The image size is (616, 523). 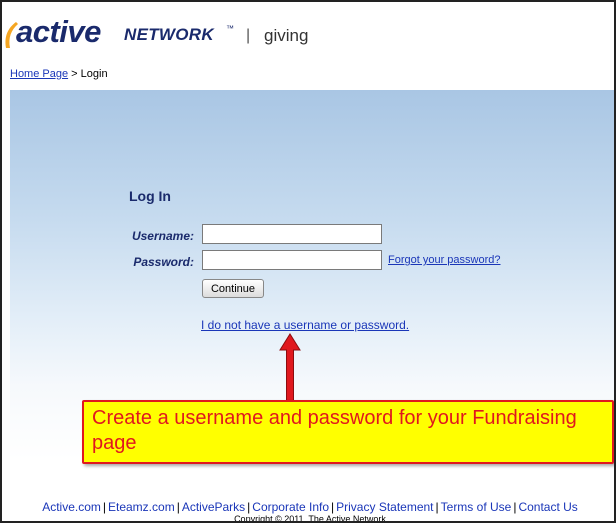 What do you see at coordinates (290, 507) in the screenshot?
I see `footer-link-corporate-info: Corporate Info` at bounding box center [290, 507].